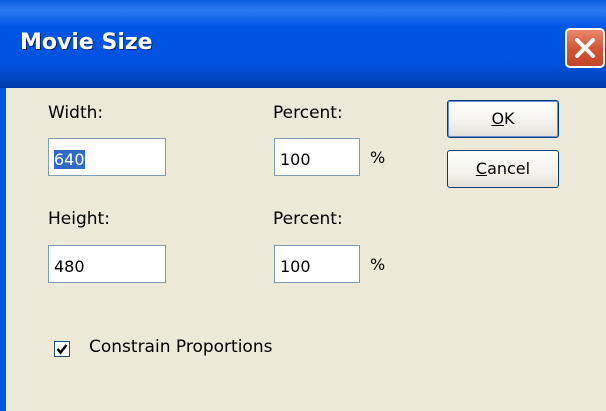 The image size is (606, 411). Describe the element at coordinates (295, 266) in the screenshot. I see `height-percent-value: 100` at that location.